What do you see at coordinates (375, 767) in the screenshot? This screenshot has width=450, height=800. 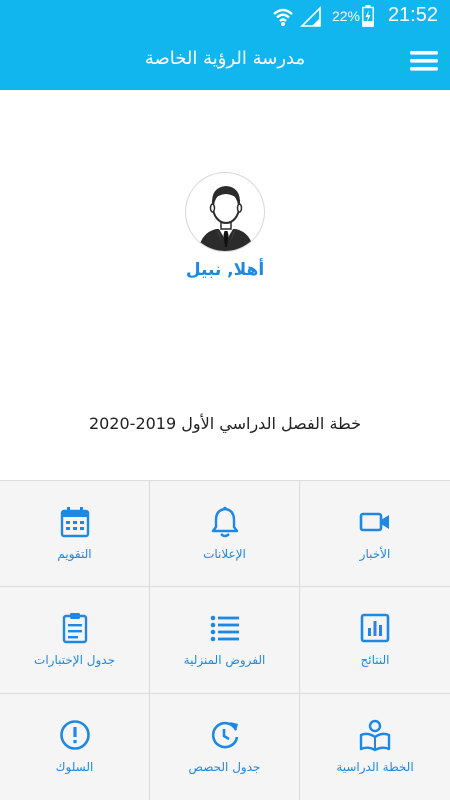 I see `tile-label: الخطة الدراسية` at bounding box center [375, 767].